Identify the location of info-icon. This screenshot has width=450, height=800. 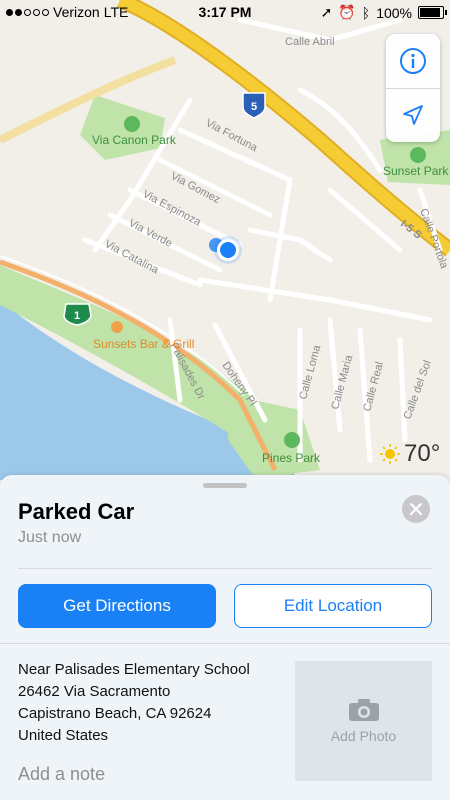
(413, 61).